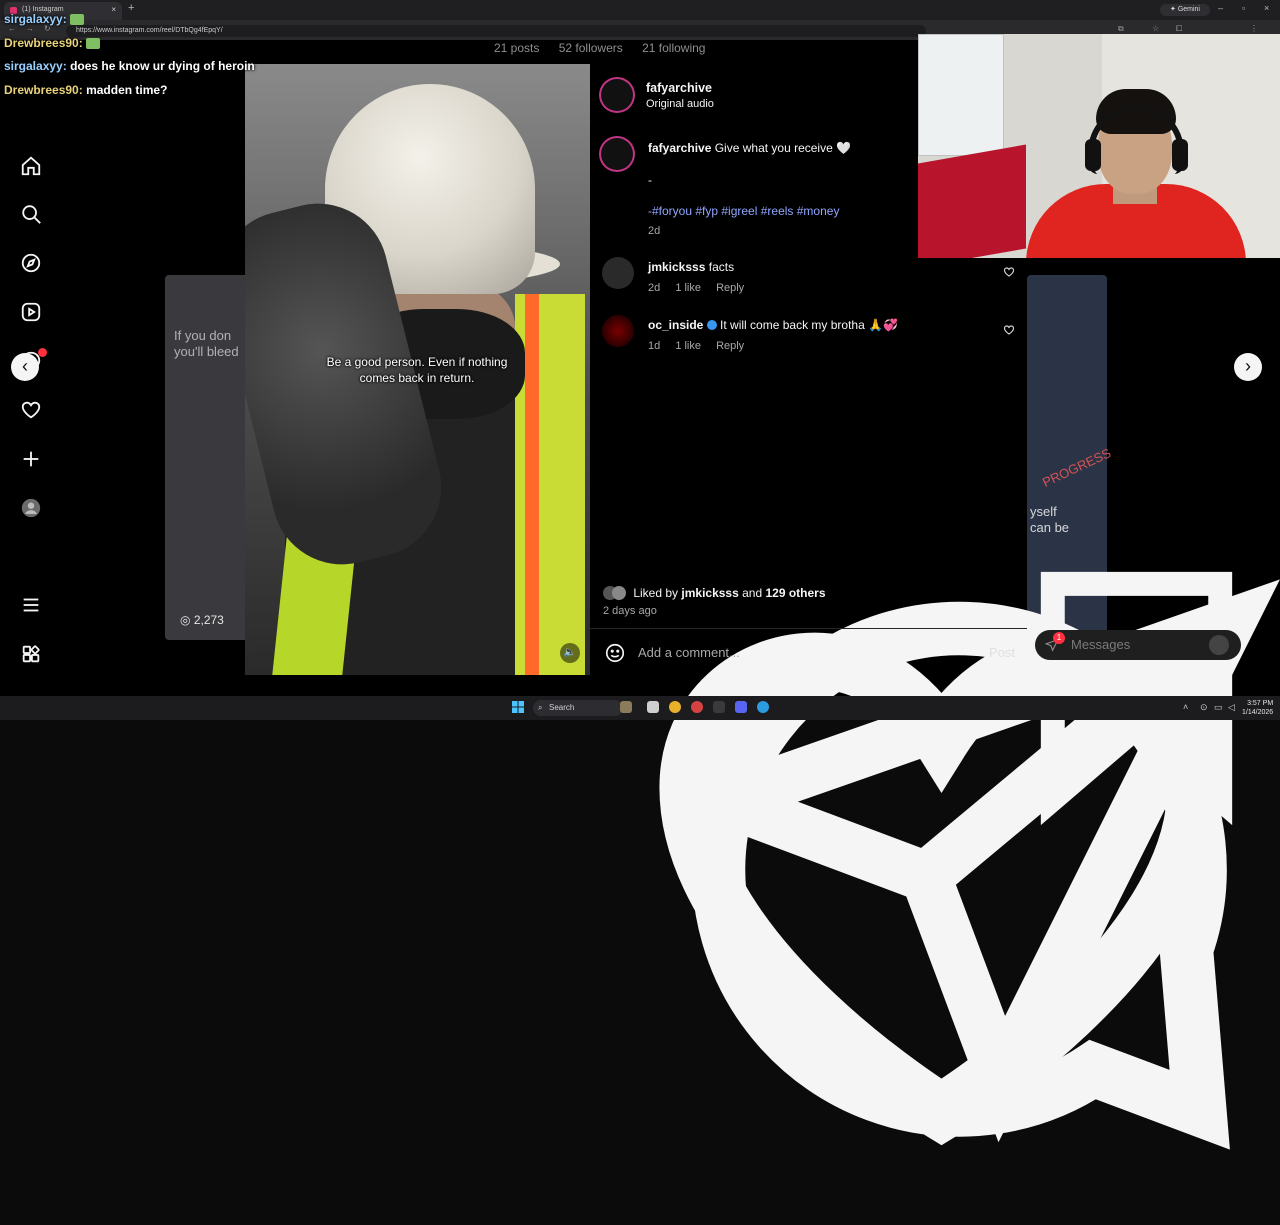  I want to click on taskbar-clock: 3:57 PM 1/14/2026, so click(1257, 708).